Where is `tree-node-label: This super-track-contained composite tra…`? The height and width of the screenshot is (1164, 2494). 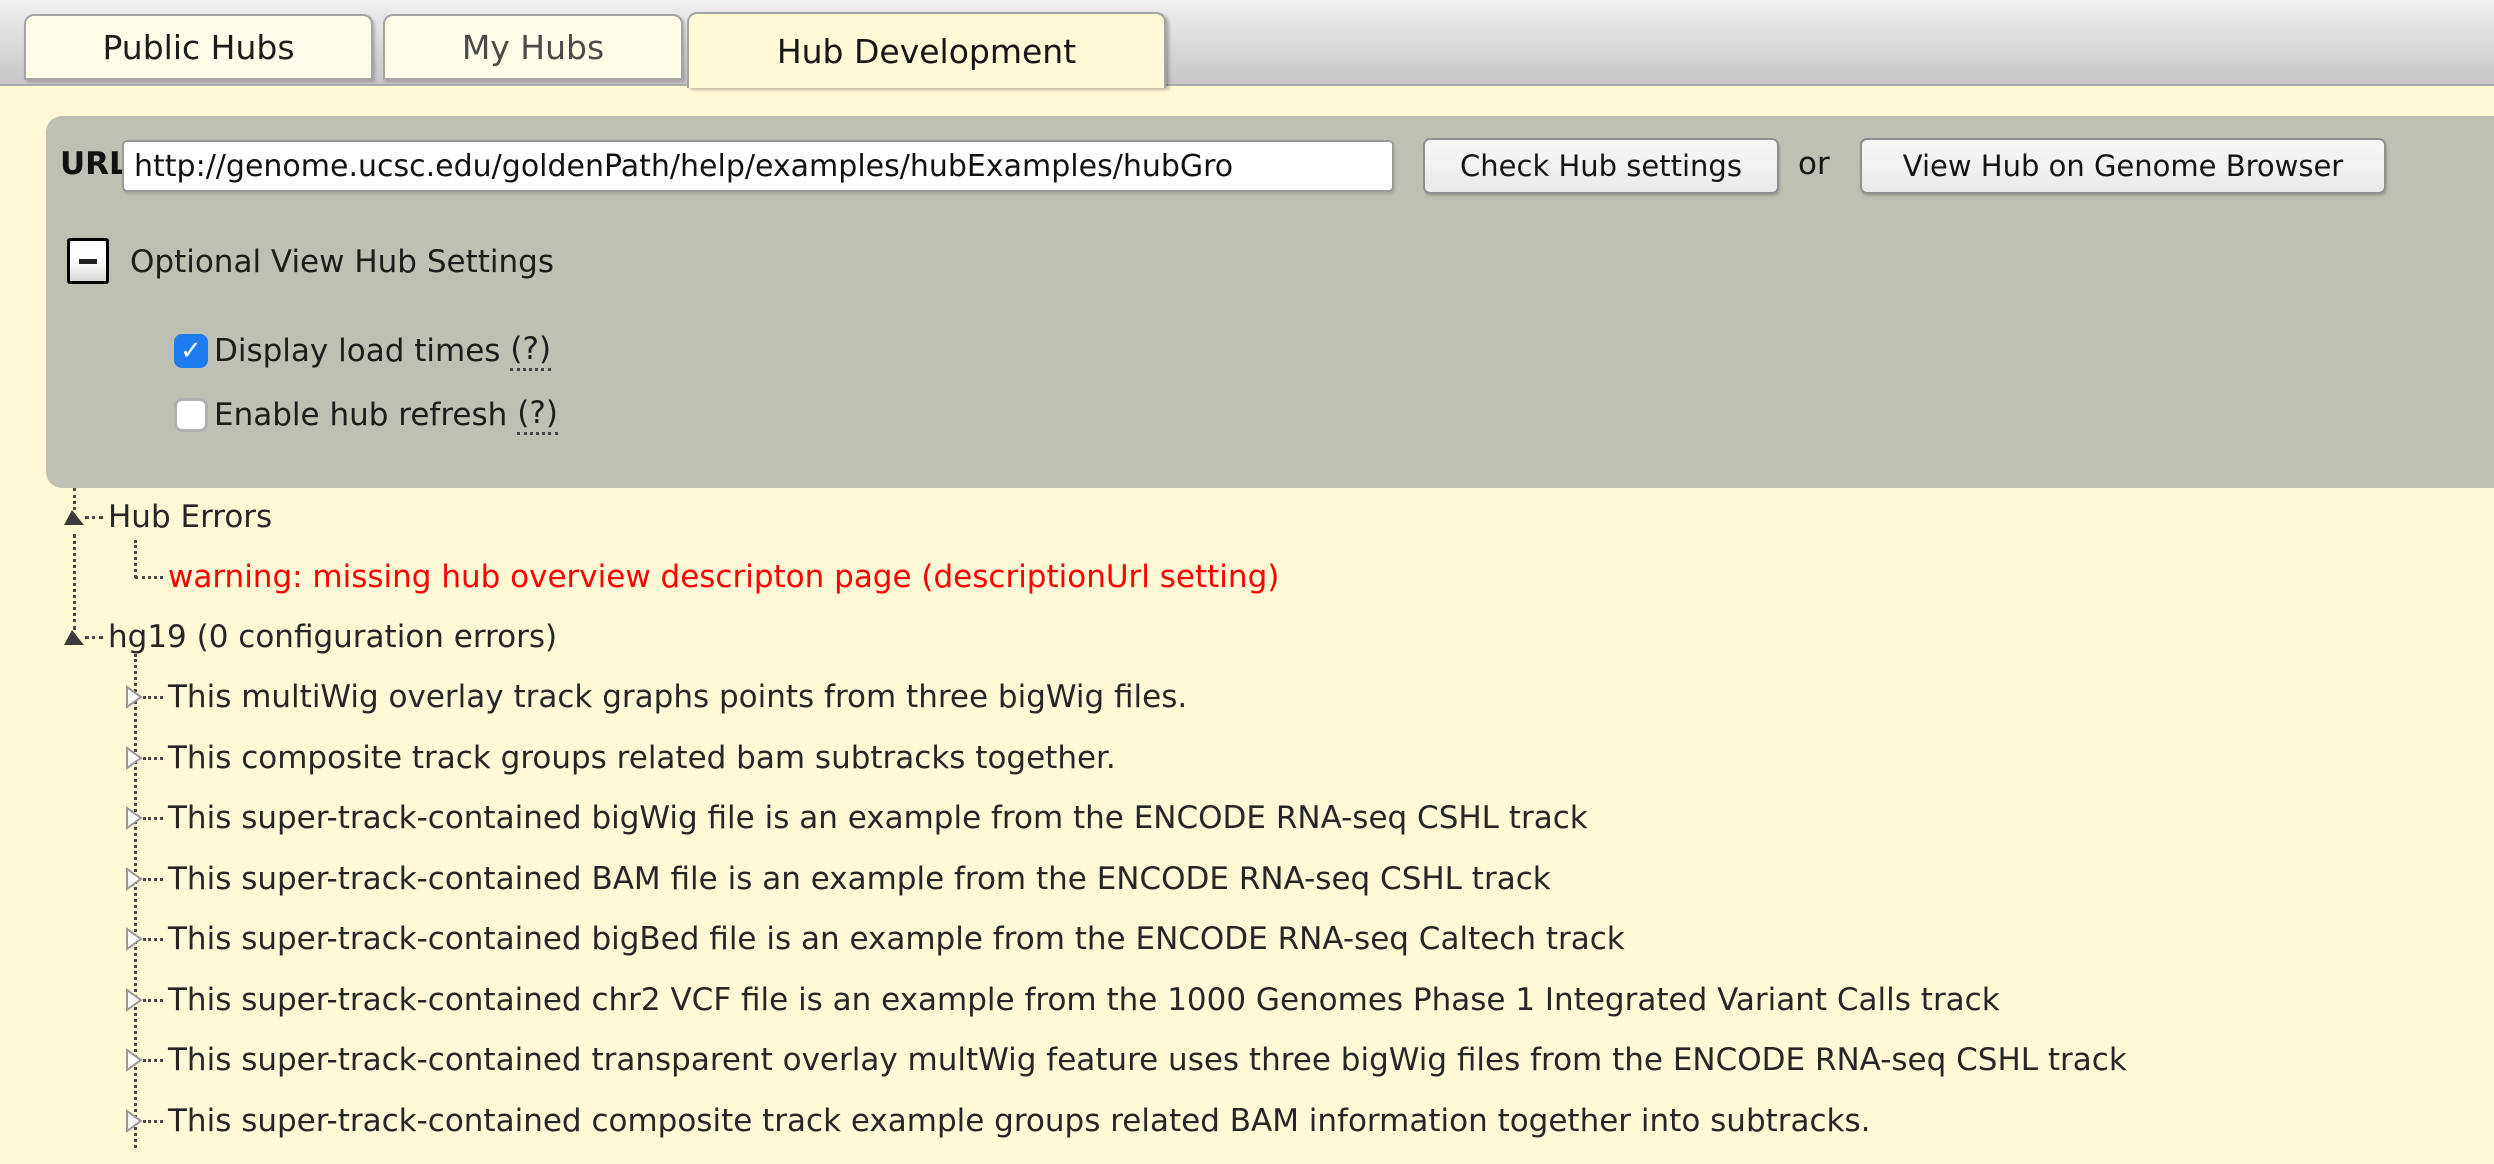 tree-node-label: This super-track-contained composite tra… is located at coordinates (1019, 1121).